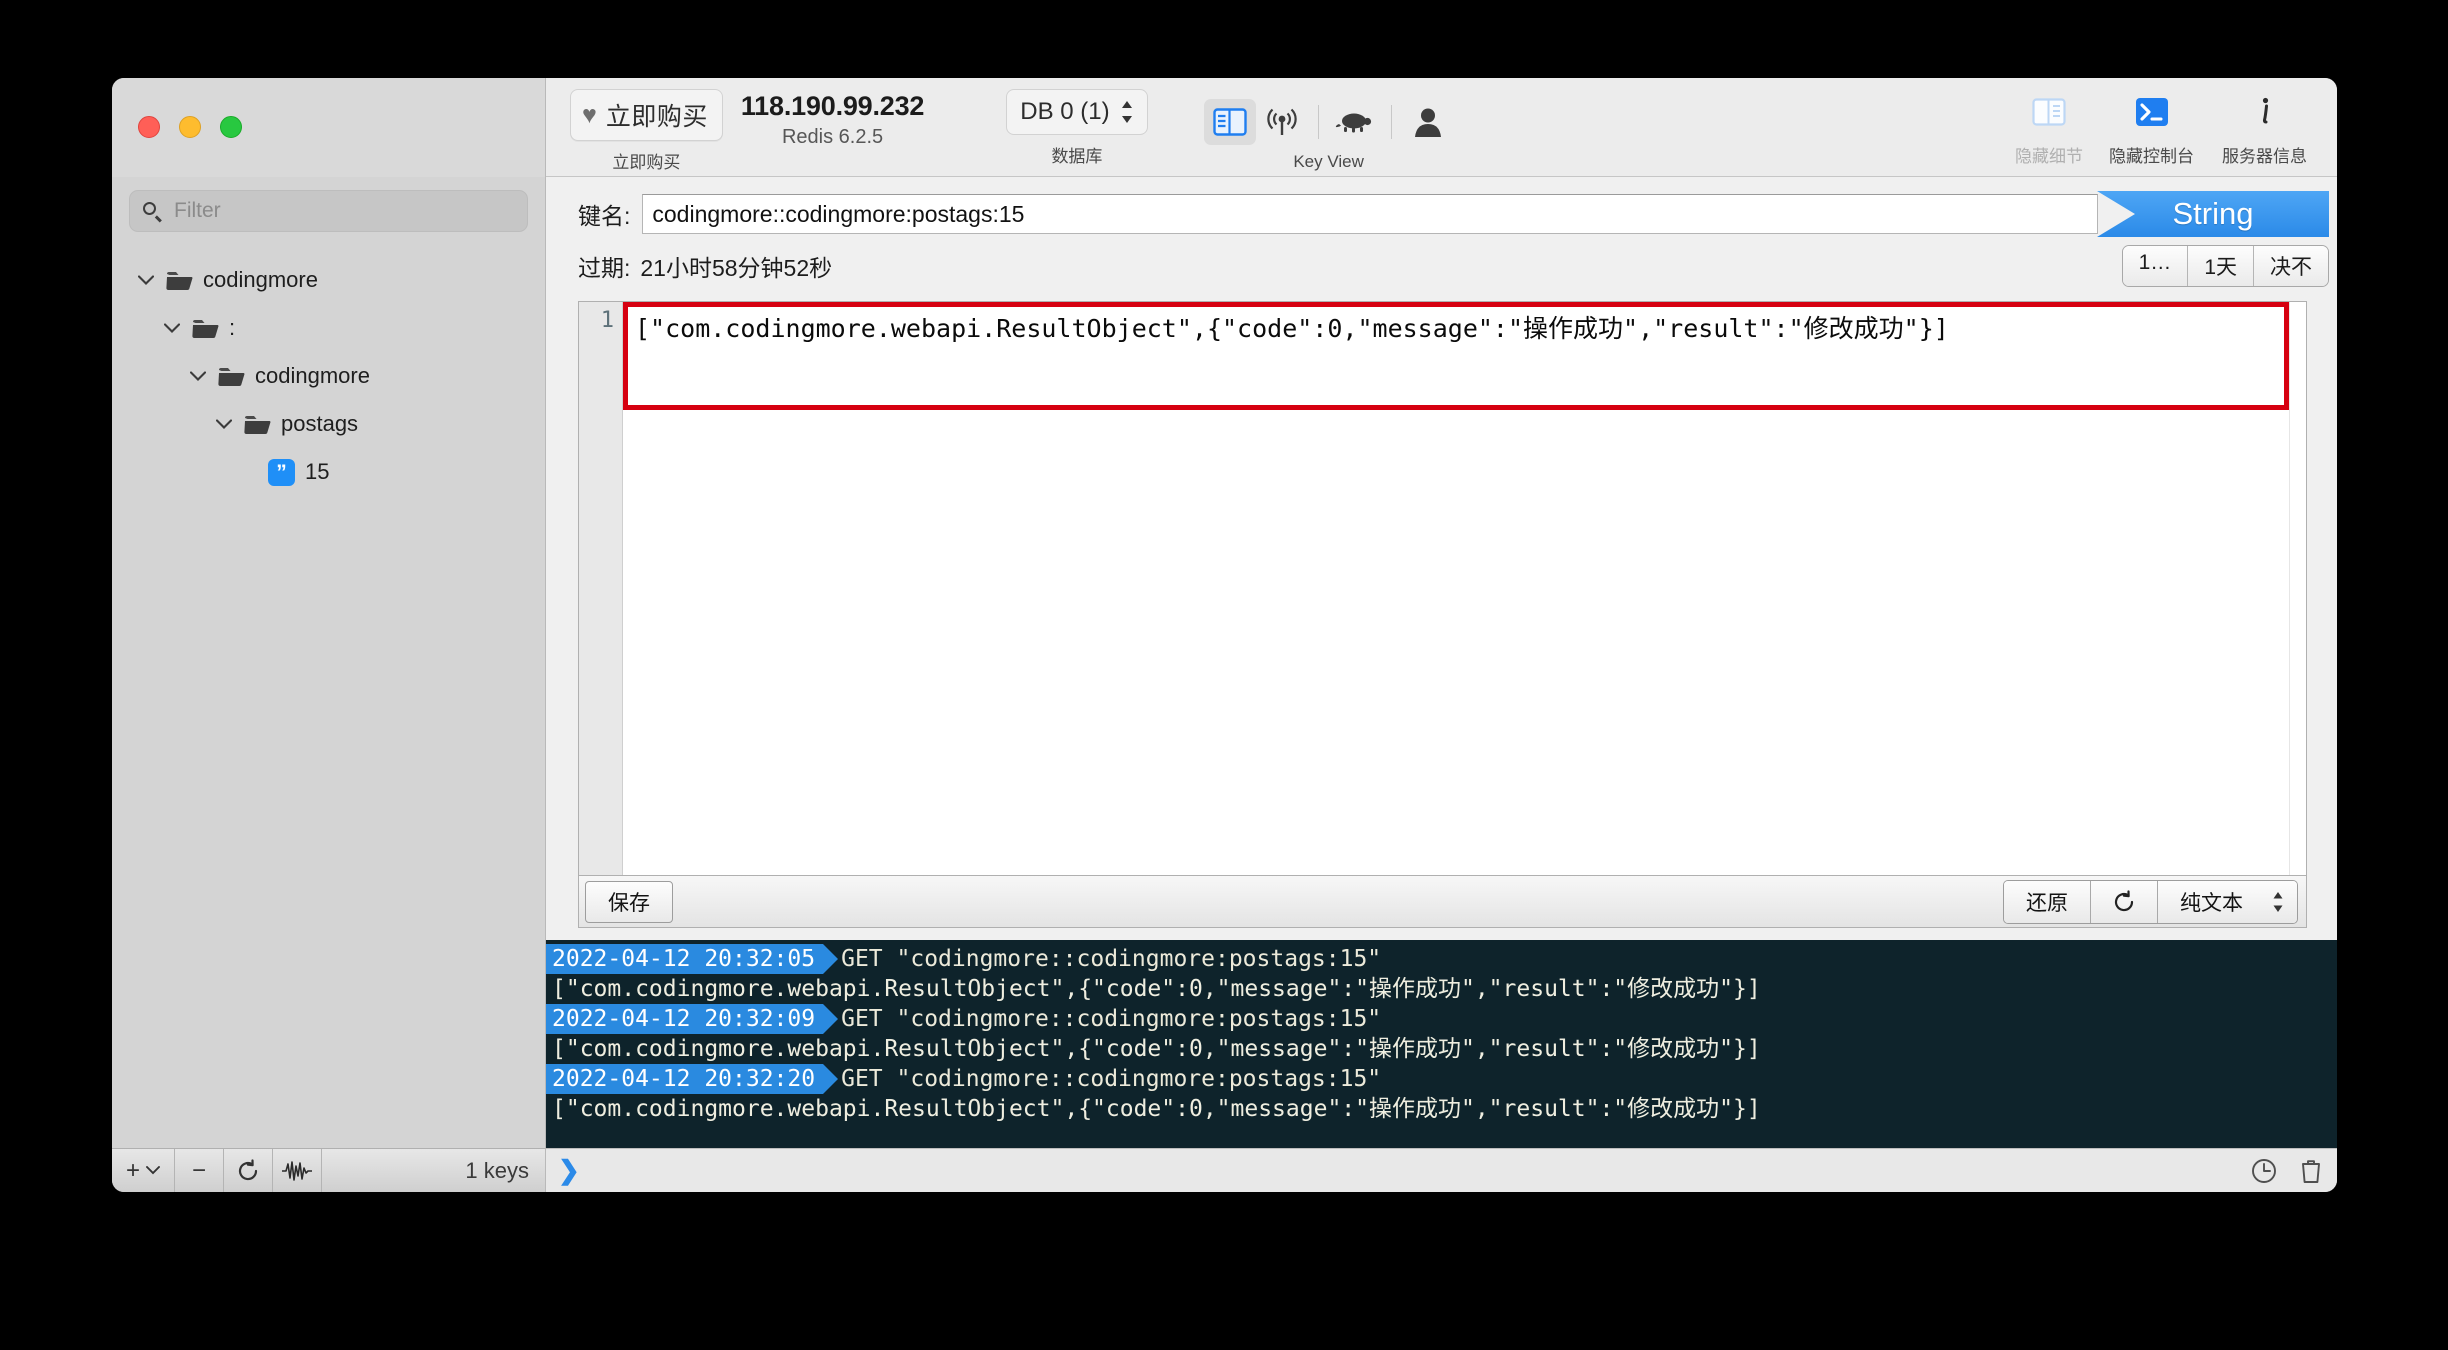 This screenshot has height=1350, width=2448. I want to click on server-info-label: 服务器信息, so click(2264, 156).